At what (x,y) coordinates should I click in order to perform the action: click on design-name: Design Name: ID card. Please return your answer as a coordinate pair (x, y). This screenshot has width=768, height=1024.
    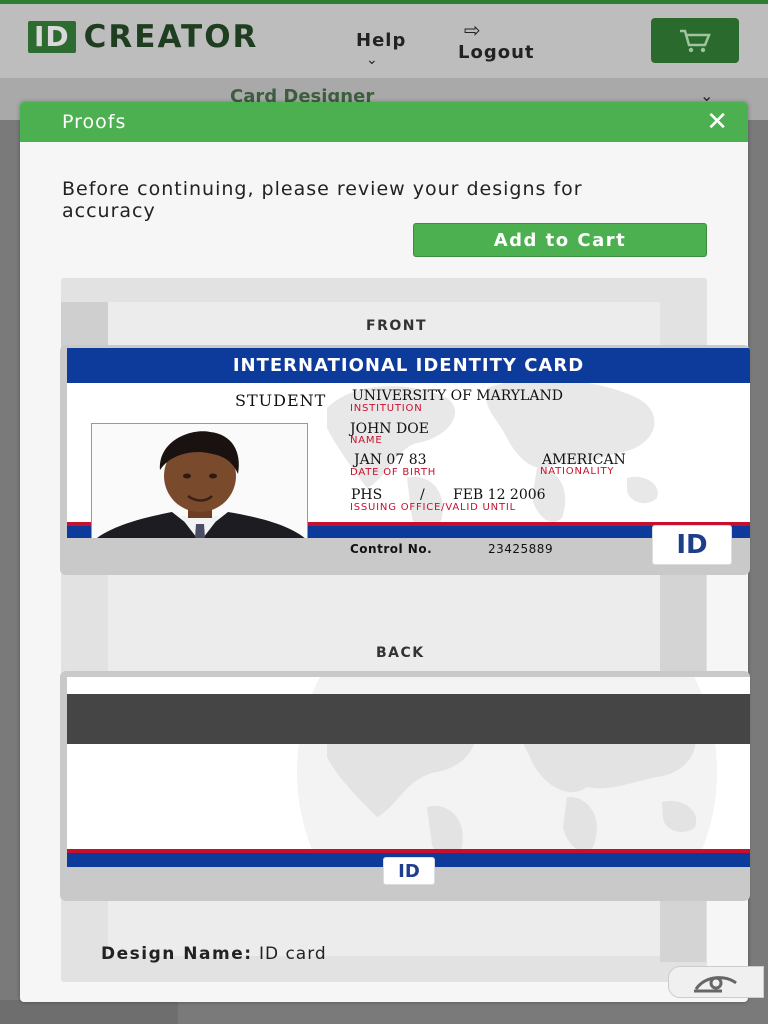
    Looking at the image, I should click on (214, 954).